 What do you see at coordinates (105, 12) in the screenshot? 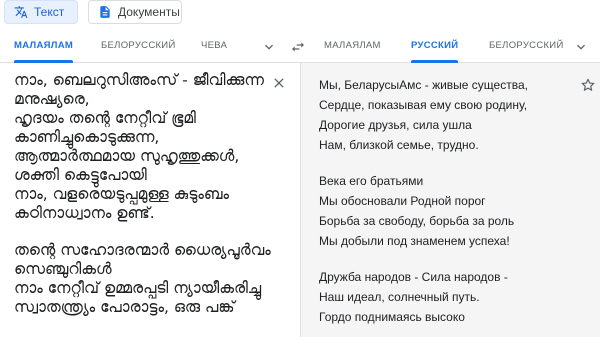
I see `document-icon` at bounding box center [105, 12].